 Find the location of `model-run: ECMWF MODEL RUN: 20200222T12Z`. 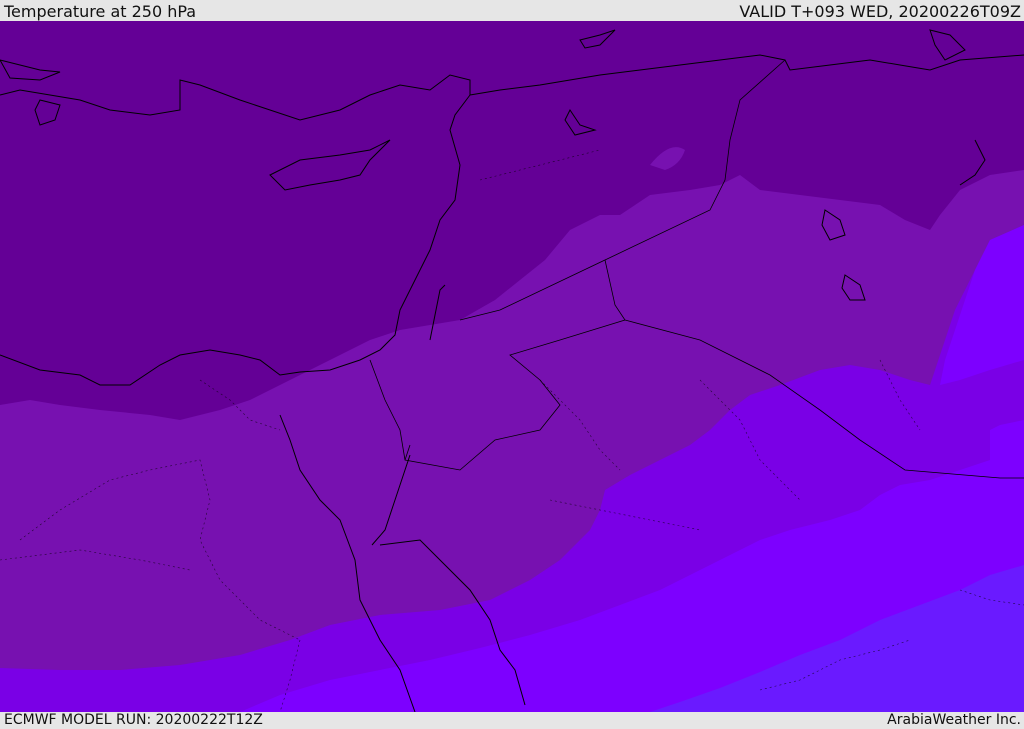

model-run: ECMWF MODEL RUN: 20200222T12Z is located at coordinates (133, 720).